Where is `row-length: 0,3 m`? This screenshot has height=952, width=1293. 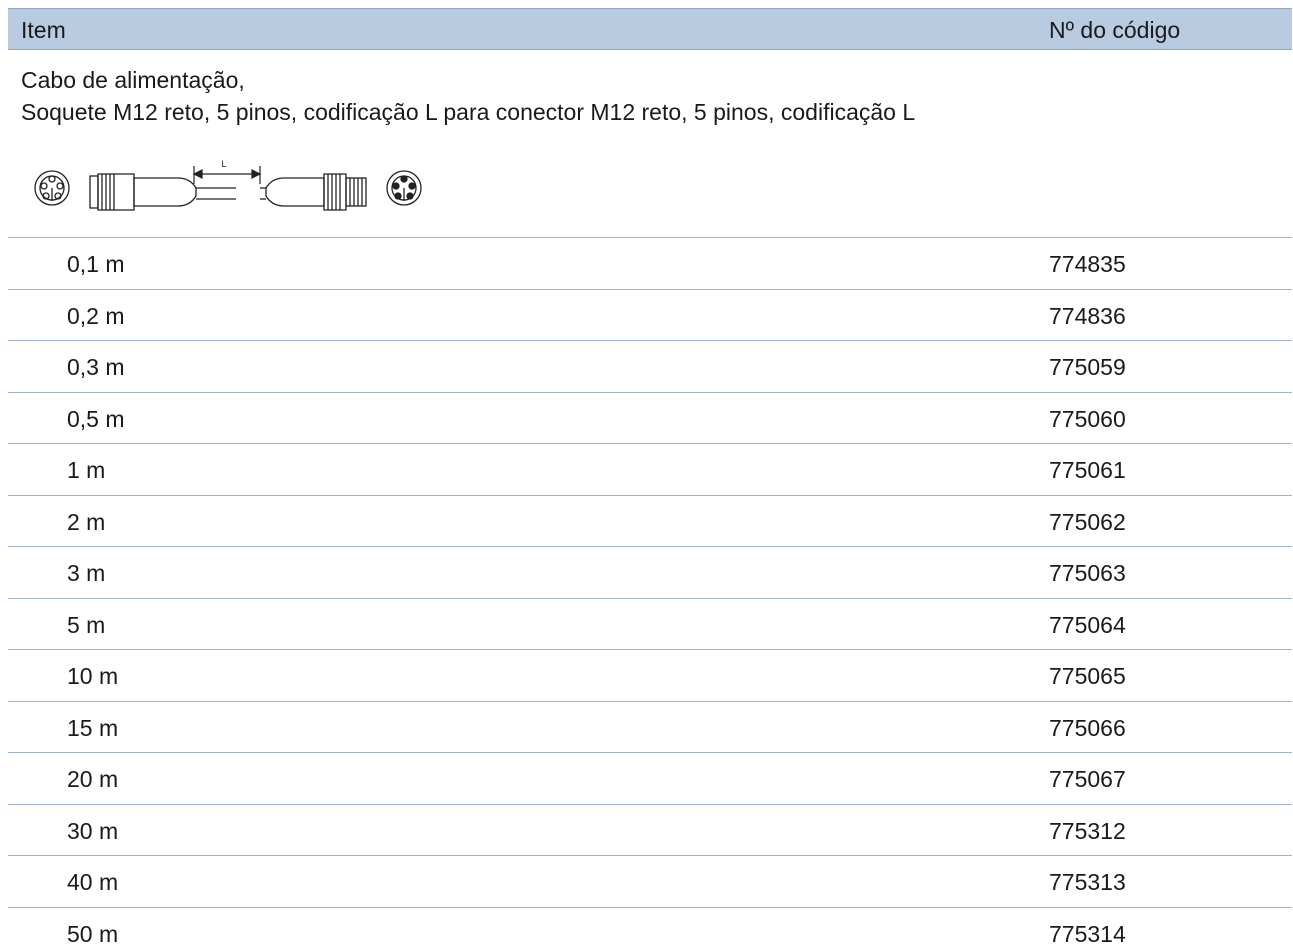 row-length: 0,3 m is located at coordinates (96, 367).